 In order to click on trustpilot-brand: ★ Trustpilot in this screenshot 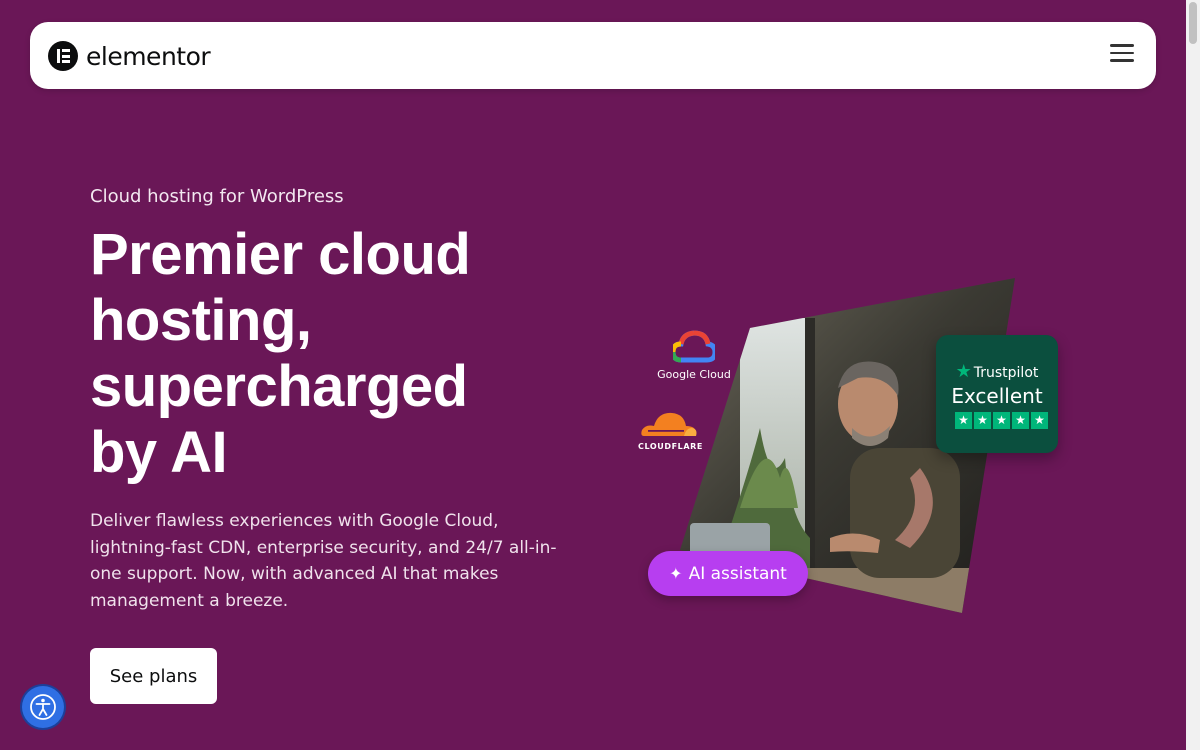, I will do `click(997, 371)`.